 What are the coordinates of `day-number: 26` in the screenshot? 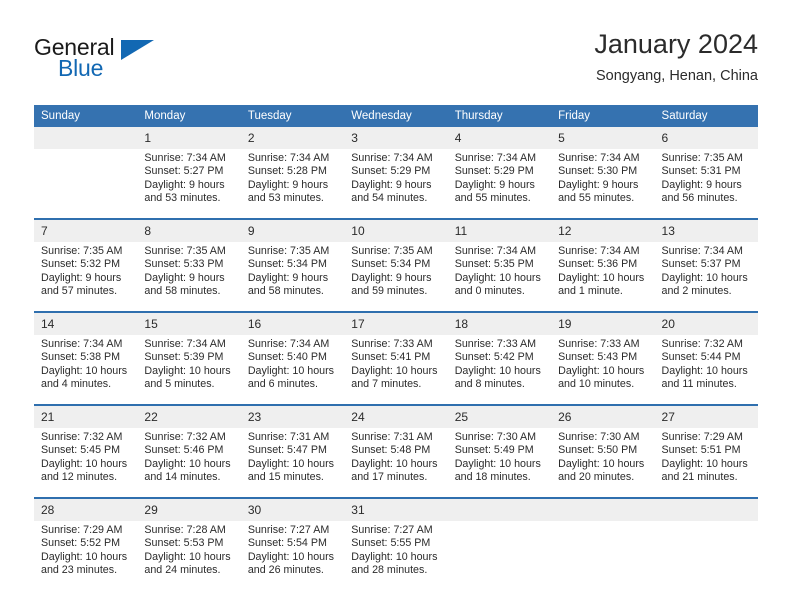 It's located at (603, 417).